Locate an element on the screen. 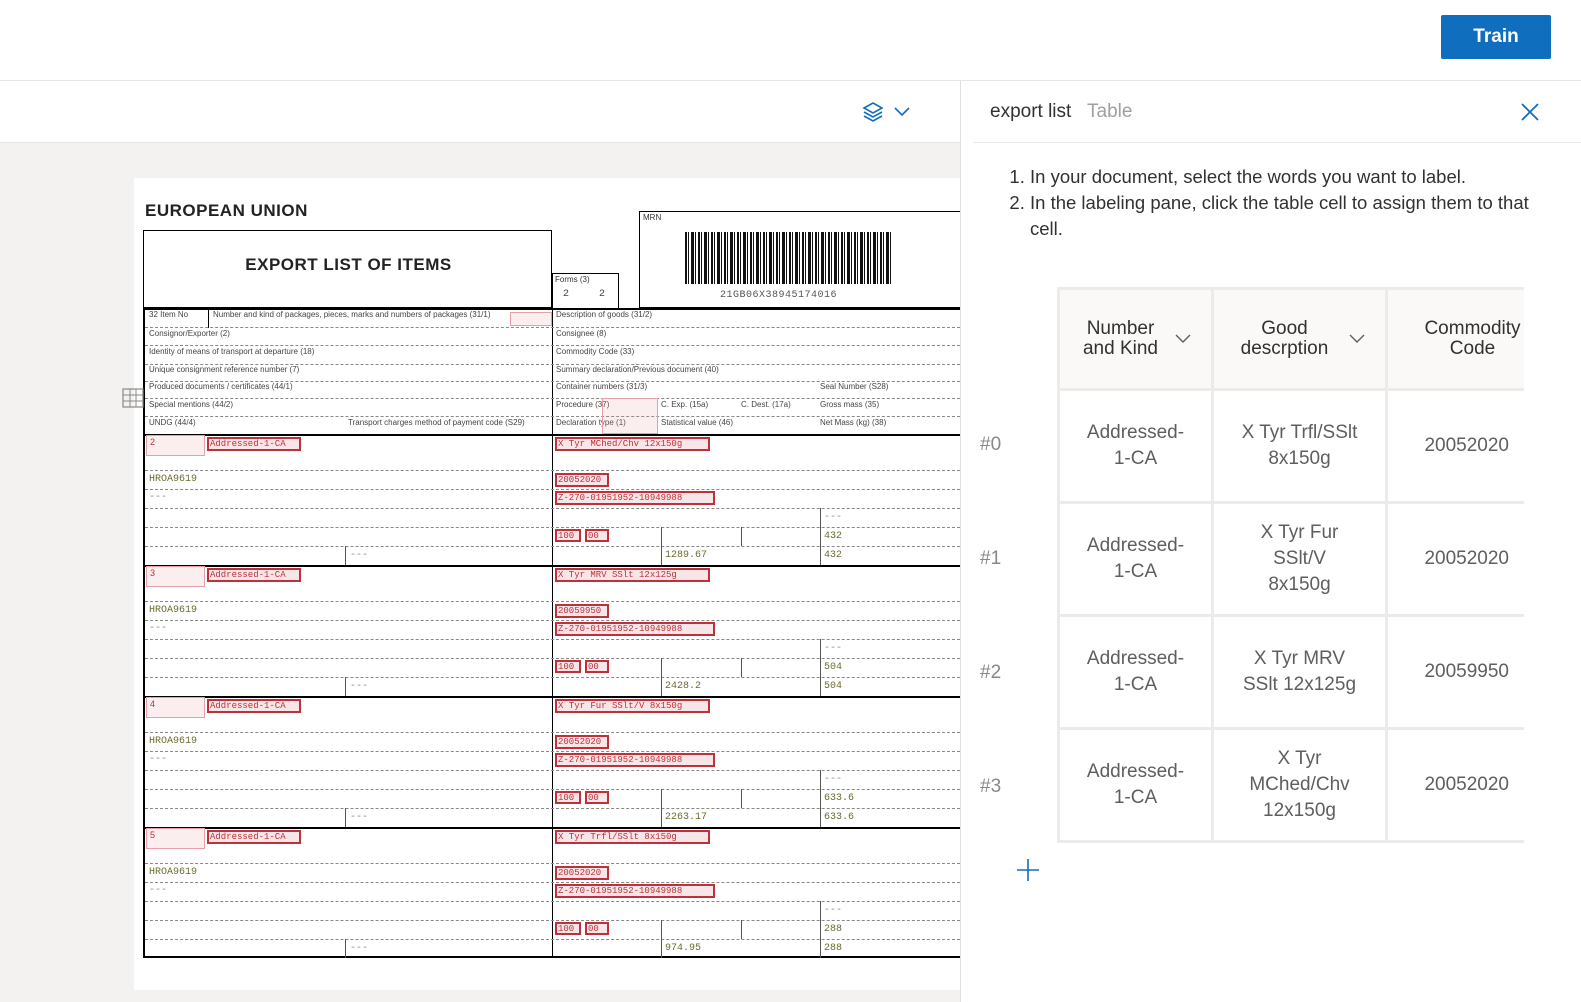  close-icon is located at coordinates (1530, 112).